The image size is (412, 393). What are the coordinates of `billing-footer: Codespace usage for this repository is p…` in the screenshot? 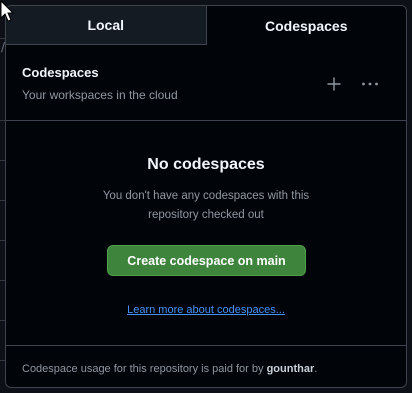 It's located at (206, 366).